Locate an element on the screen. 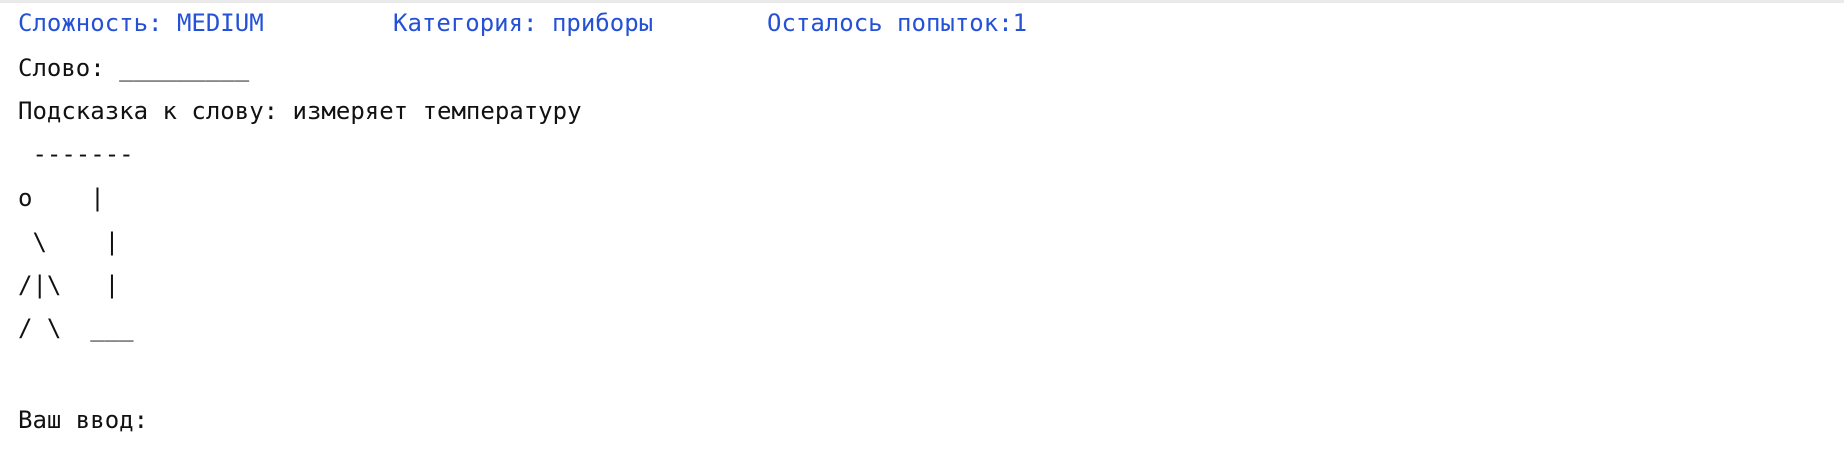 This screenshot has height=450, width=1844. hangman-art-row-1: ------- is located at coordinates (76, 154).